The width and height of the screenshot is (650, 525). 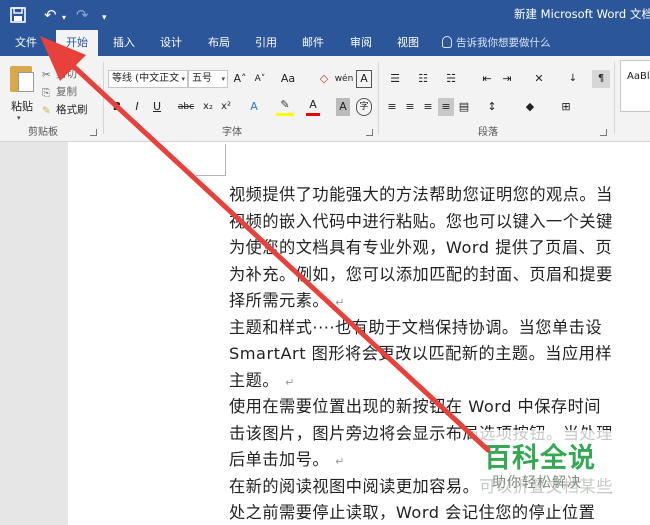 I want to click on strikethrough-button: abc, so click(x=186, y=107).